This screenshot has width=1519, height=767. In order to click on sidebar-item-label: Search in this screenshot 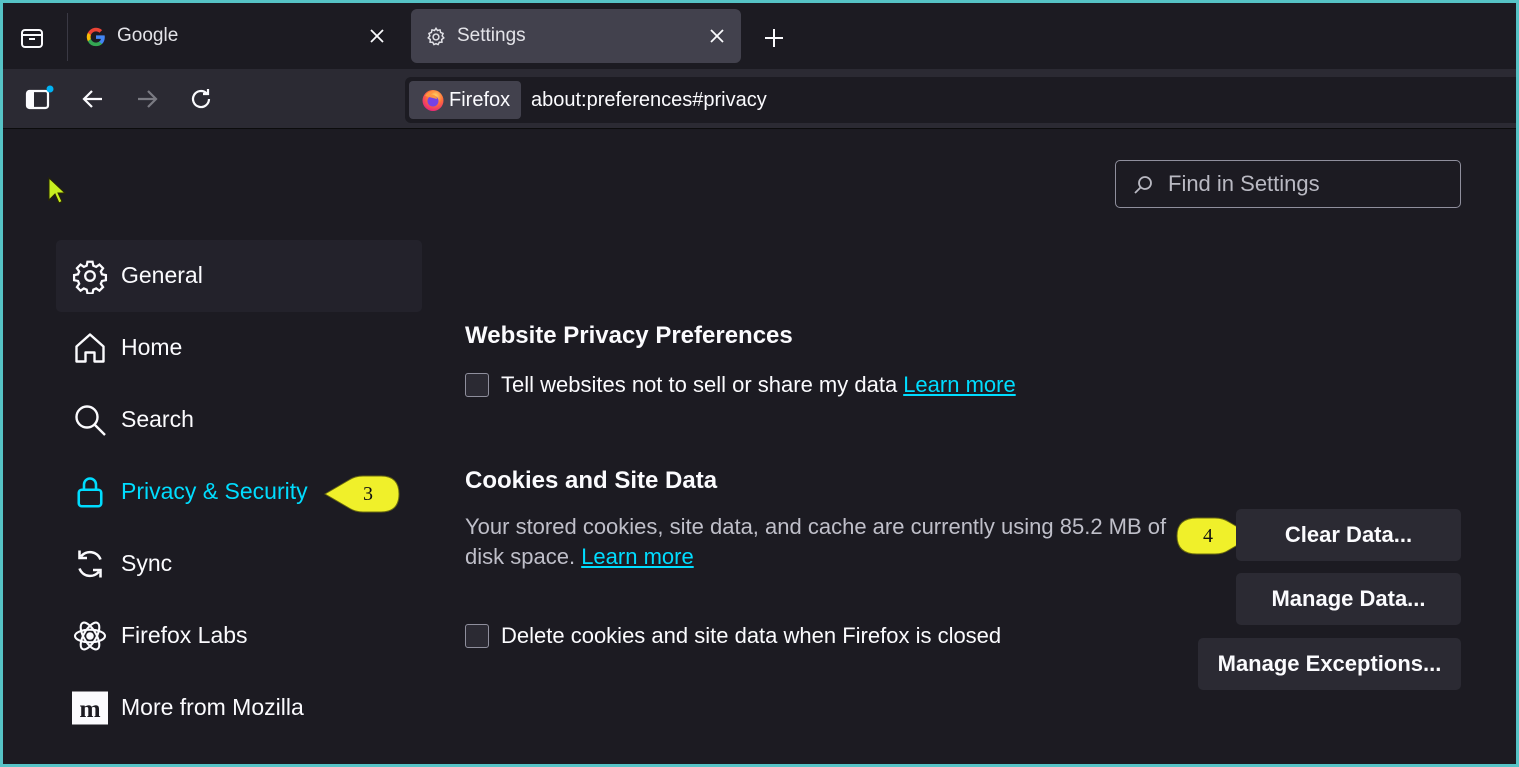, I will do `click(157, 419)`.